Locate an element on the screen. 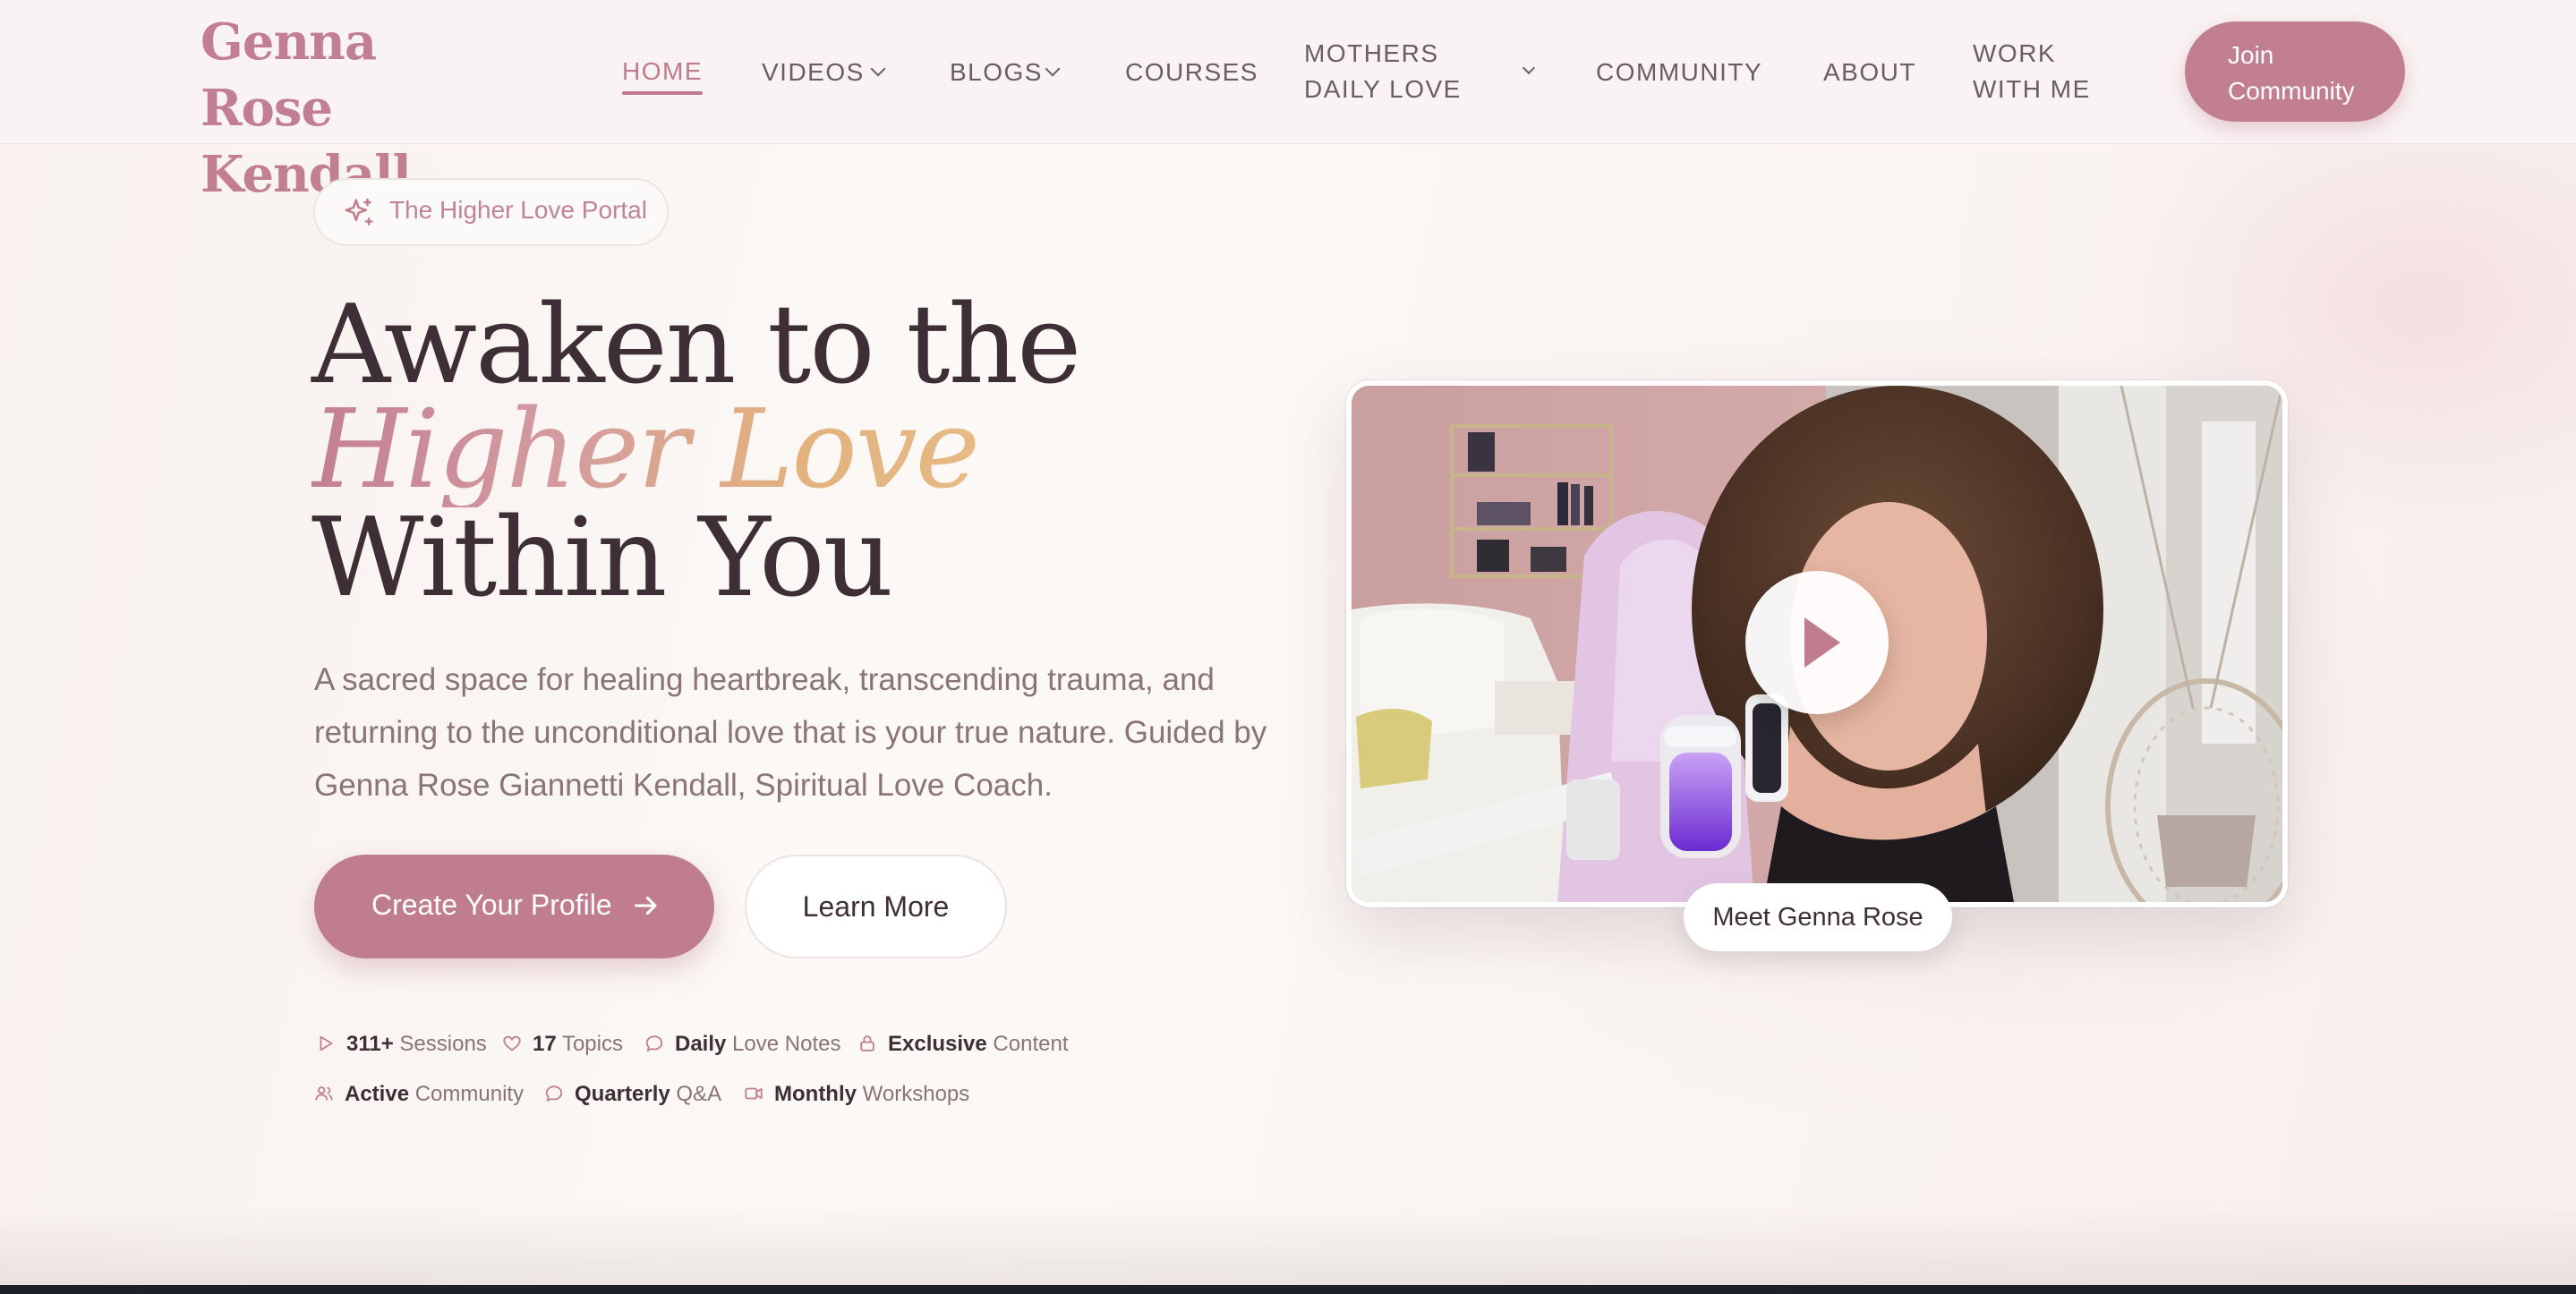  play-video-button is located at coordinates (1817, 642).